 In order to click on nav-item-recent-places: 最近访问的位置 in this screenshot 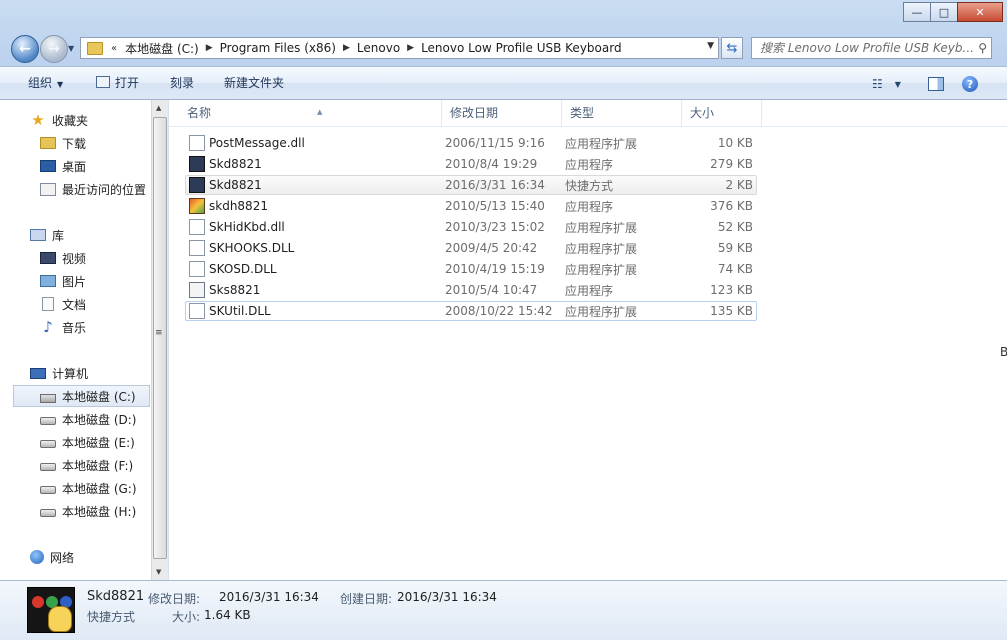, I will do `click(96, 189)`.